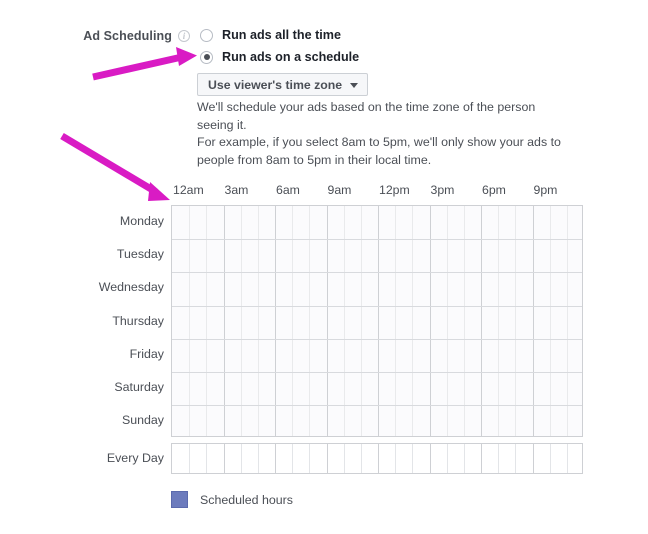  What do you see at coordinates (184, 36) in the screenshot?
I see `info-icon: i` at bounding box center [184, 36].